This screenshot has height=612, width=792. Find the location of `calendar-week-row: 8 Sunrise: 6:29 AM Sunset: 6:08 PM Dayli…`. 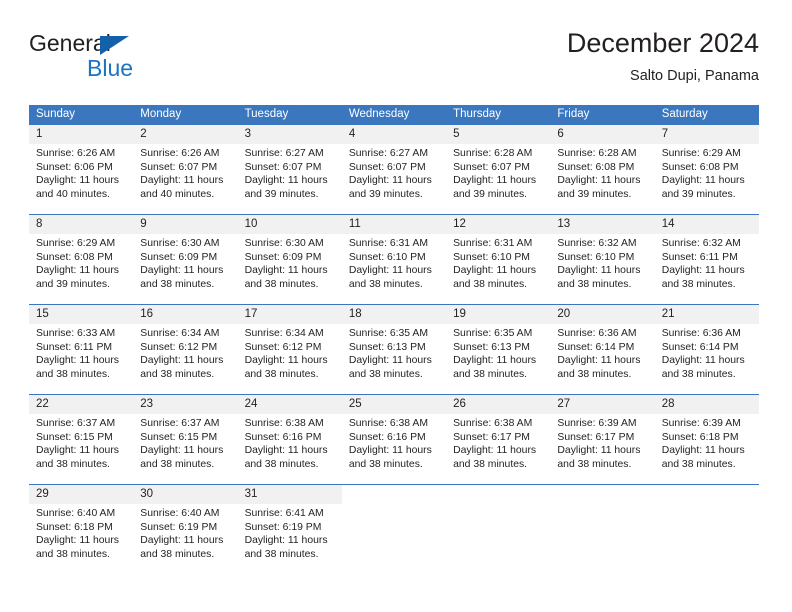

calendar-week-row: 8 Sunrise: 6:29 AM Sunset: 6:08 PM Dayli… is located at coordinates (394, 259).